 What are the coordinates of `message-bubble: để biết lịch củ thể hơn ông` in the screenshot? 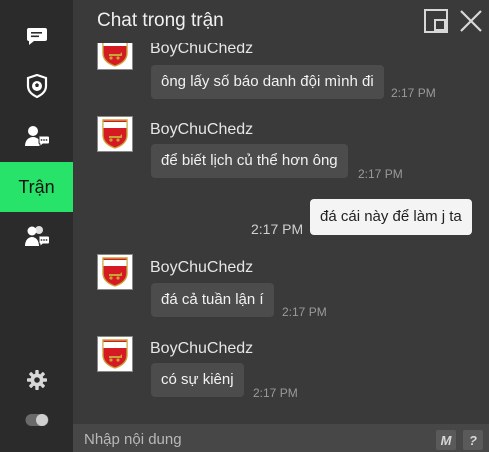 It's located at (249, 161).